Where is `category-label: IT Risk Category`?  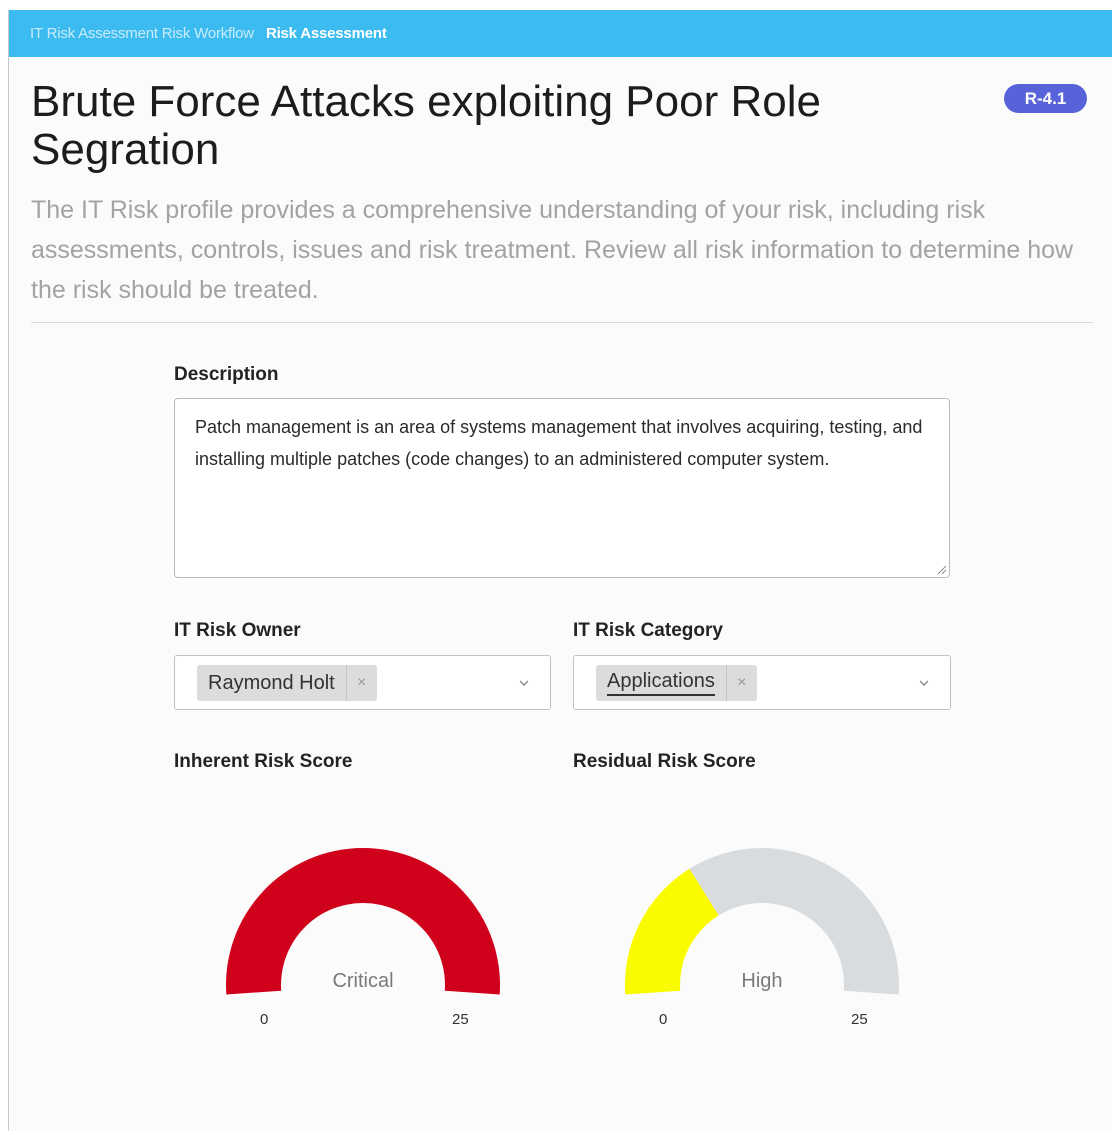 category-label: IT Risk Category is located at coordinates (648, 630).